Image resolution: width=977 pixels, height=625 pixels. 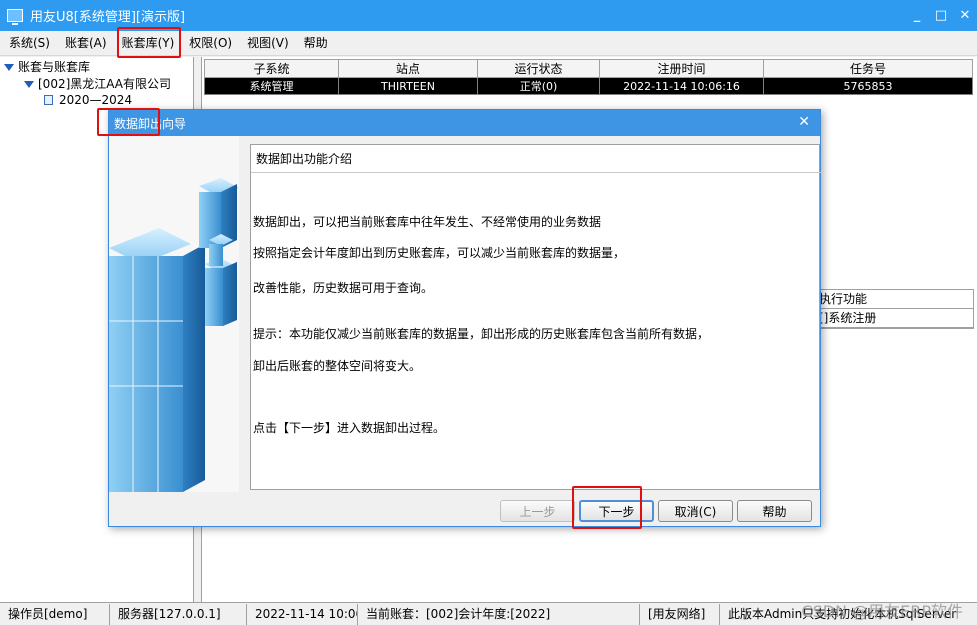 What do you see at coordinates (868, 86) in the screenshot?
I see `cell-task-id: 5765853` at bounding box center [868, 86].